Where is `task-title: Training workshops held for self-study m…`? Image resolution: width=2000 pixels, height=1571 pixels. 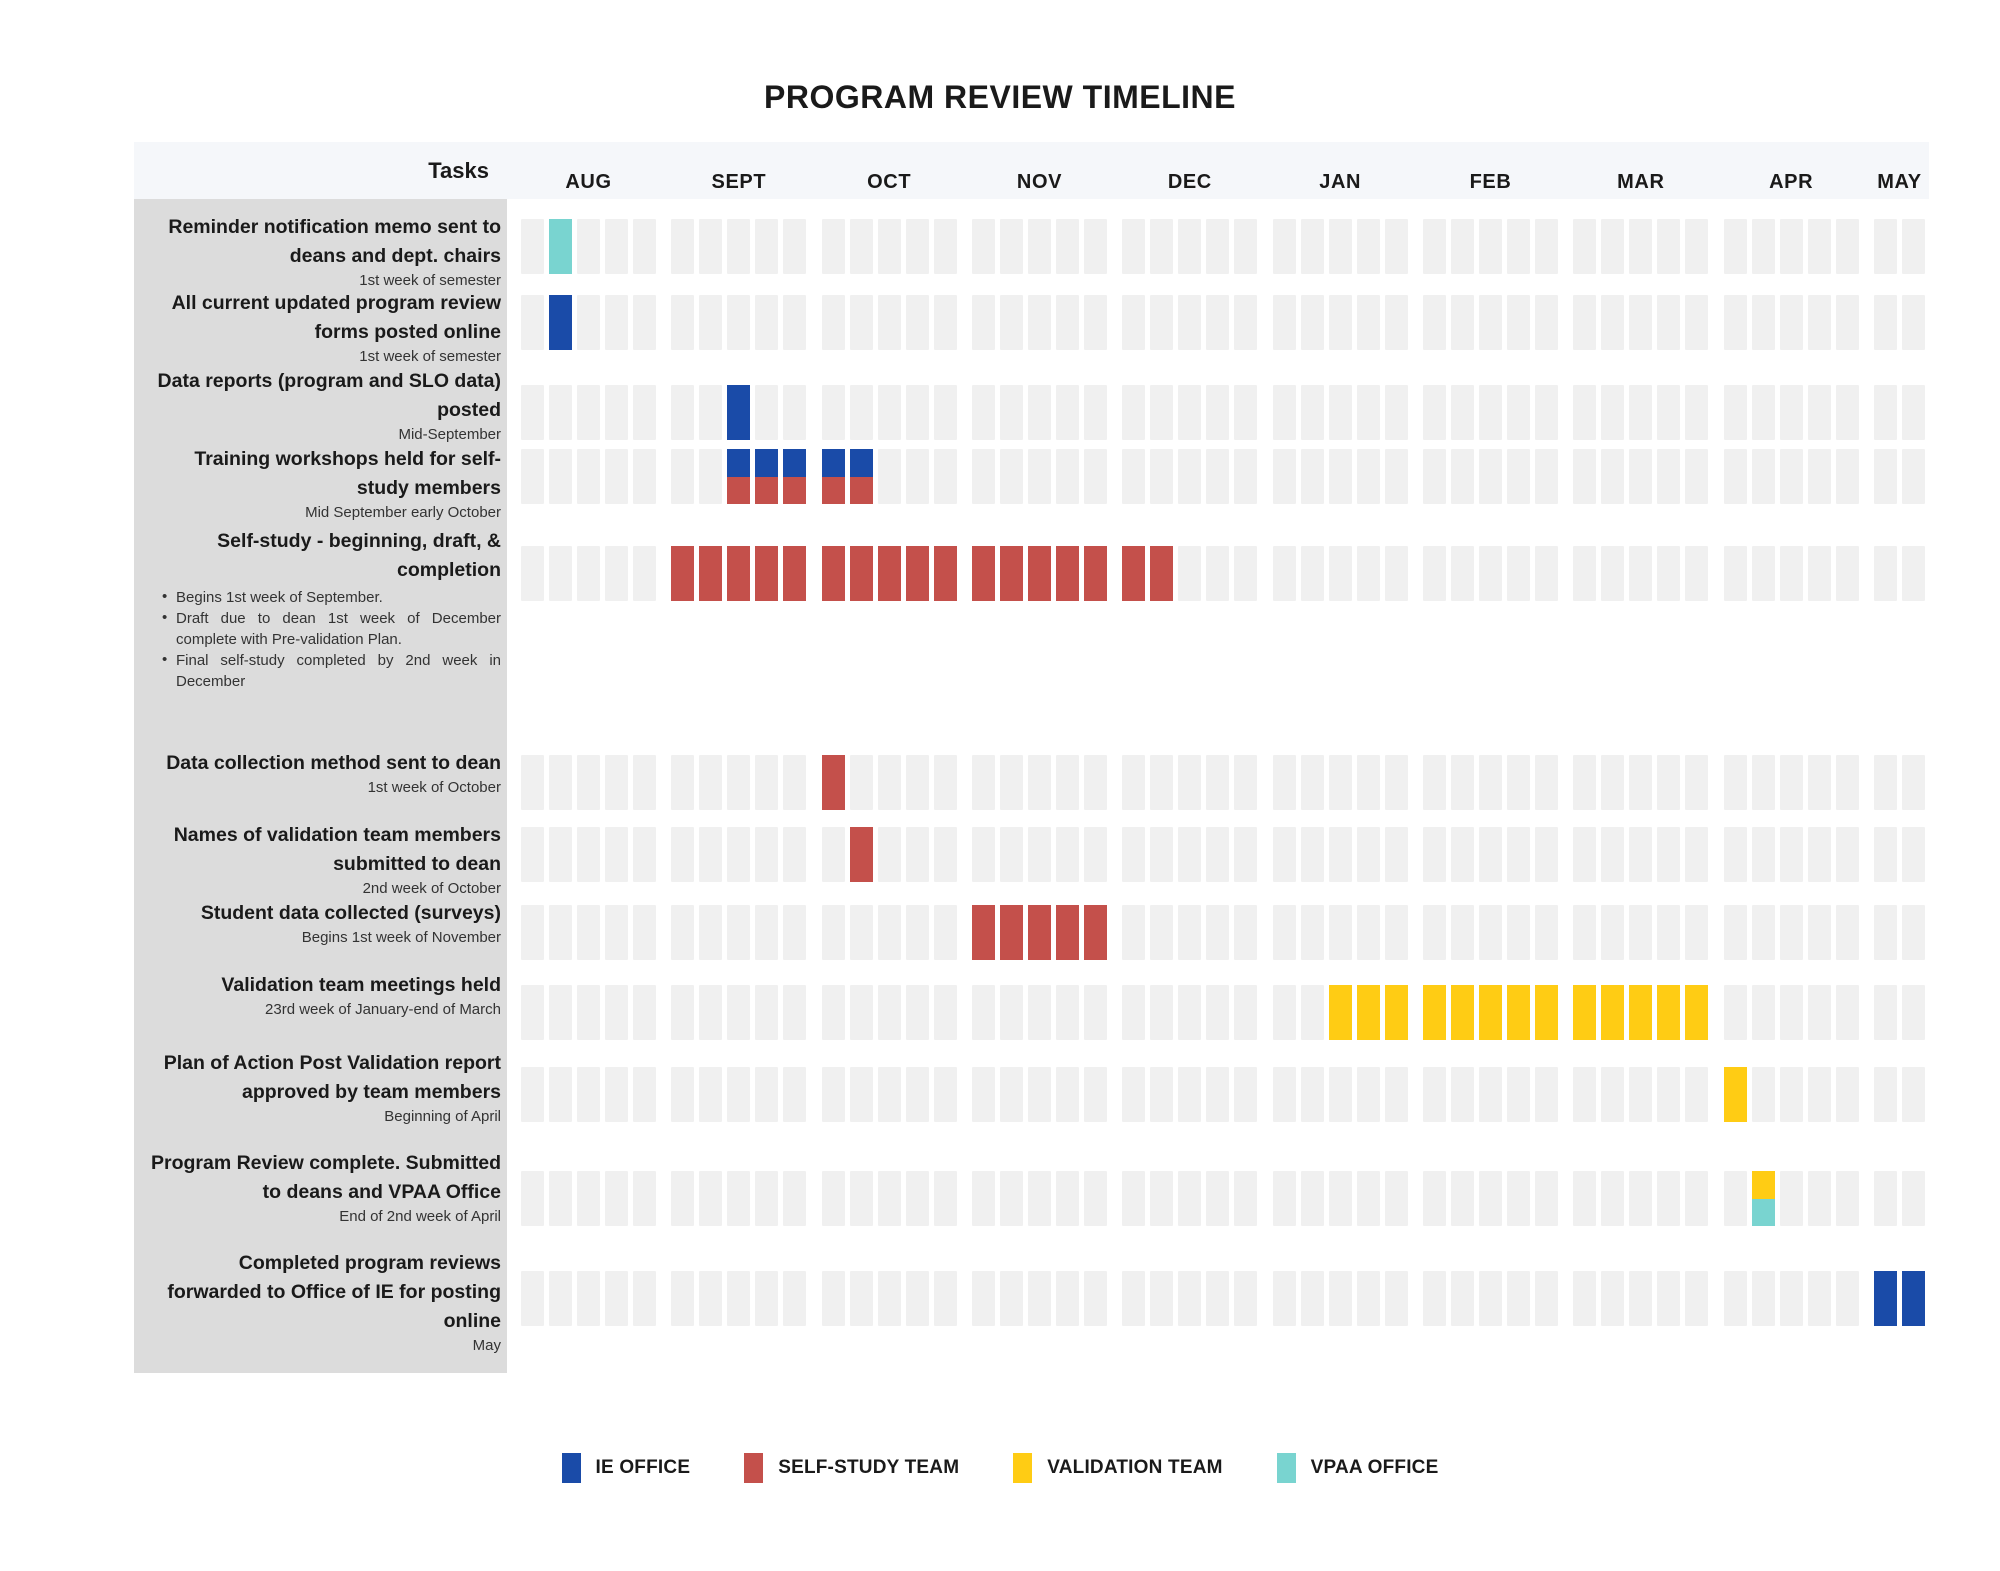
task-title: Training workshops held for self-study m… is located at coordinates (347, 473).